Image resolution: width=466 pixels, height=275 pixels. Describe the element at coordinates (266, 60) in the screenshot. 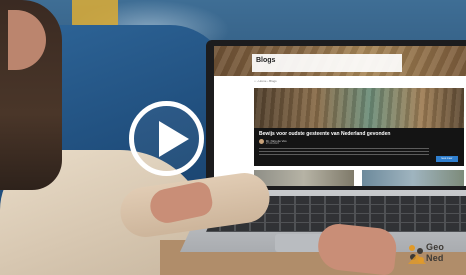

I see `page-title: Blogs` at that location.